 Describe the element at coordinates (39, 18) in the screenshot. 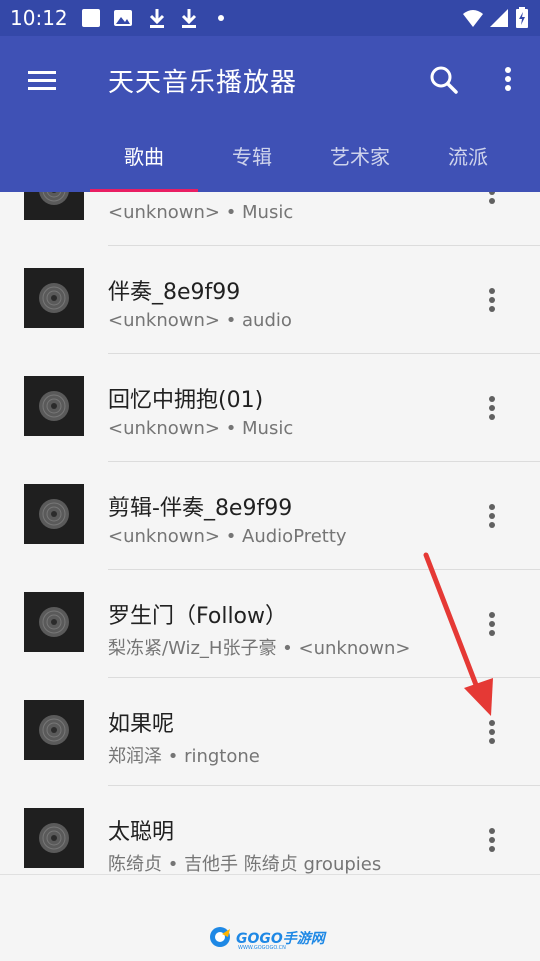

I see `status-time: 10:12` at that location.